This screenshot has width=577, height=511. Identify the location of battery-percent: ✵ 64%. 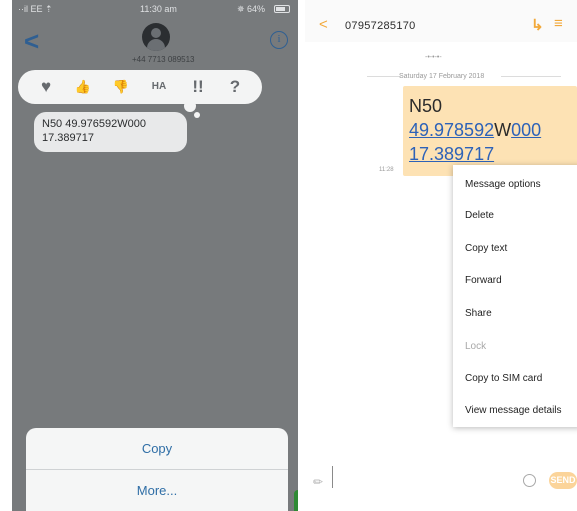
(251, 9).